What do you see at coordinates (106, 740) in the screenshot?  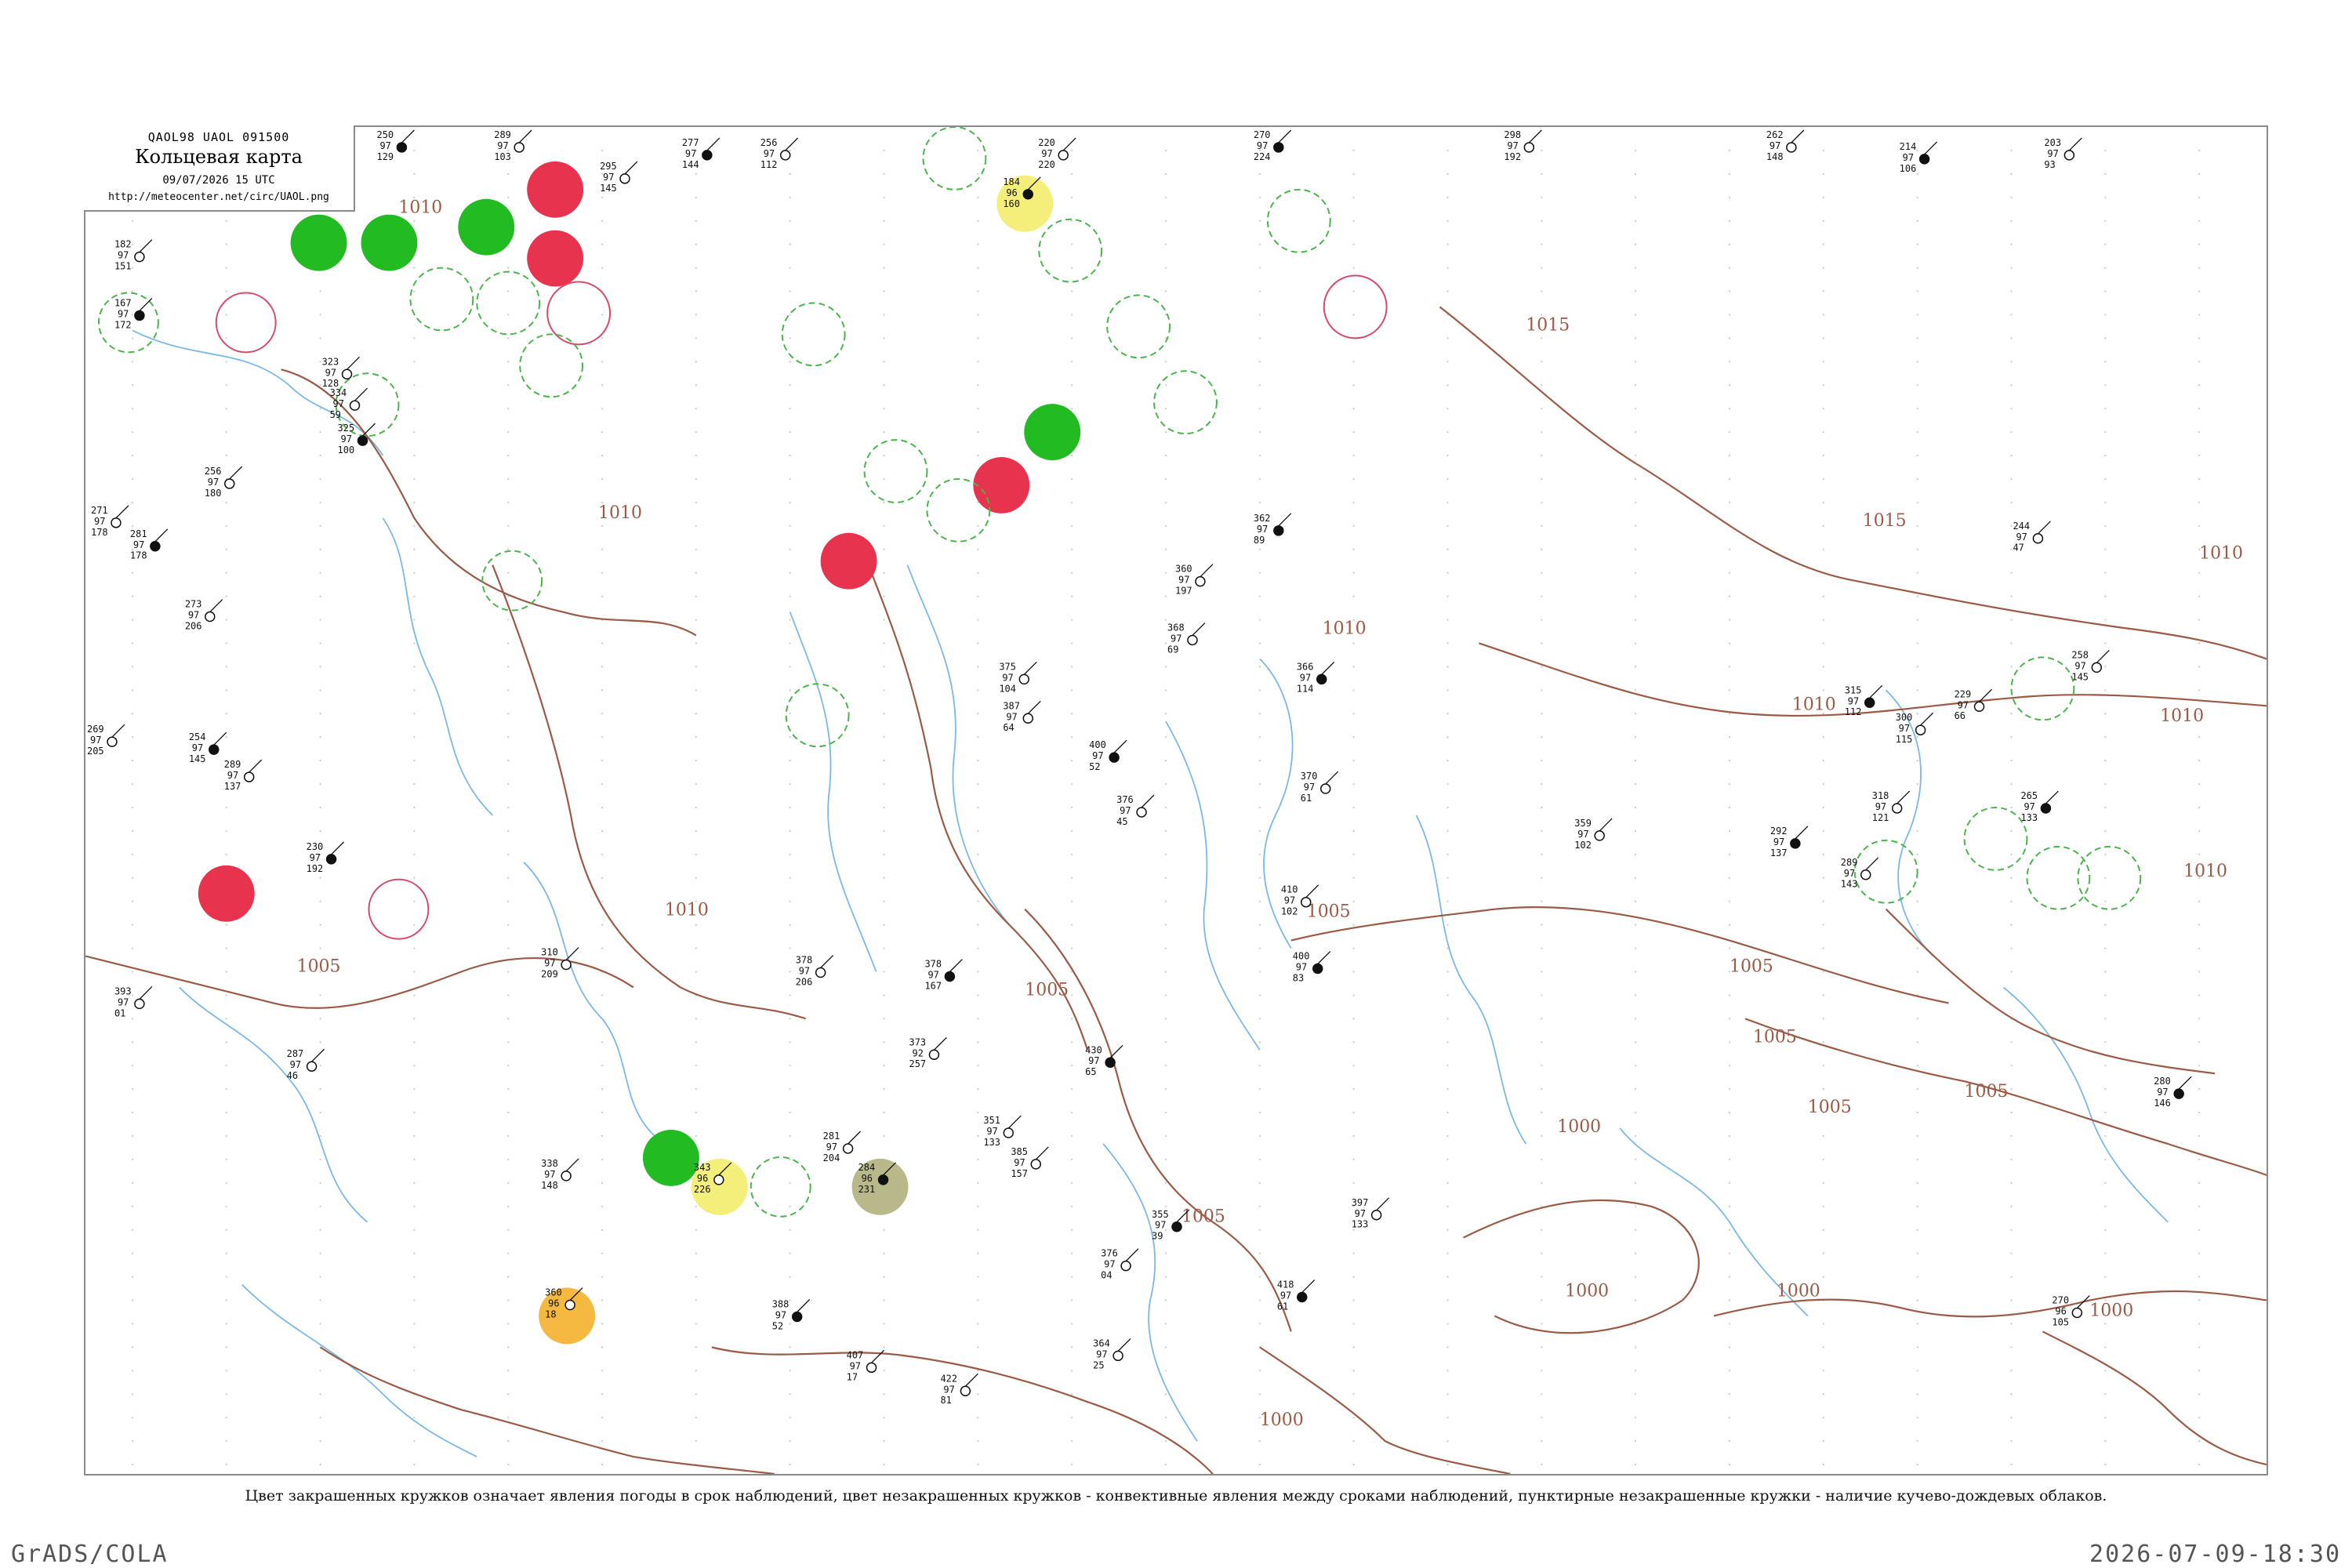 I see `station-plot: 26997205` at bounding box center [106, 740].